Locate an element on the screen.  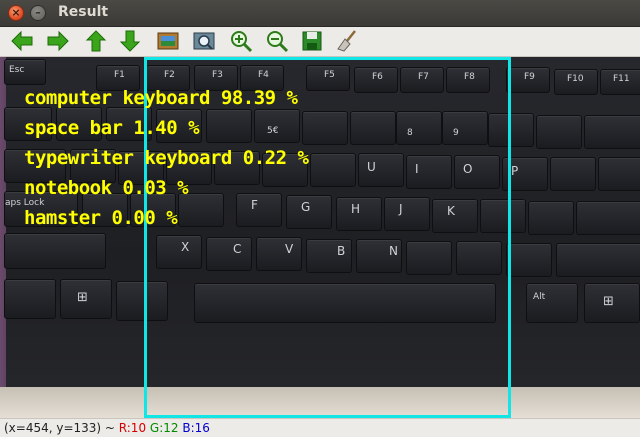
prediction-label: hamster 0.00 % is located at coordinates (101, 218).